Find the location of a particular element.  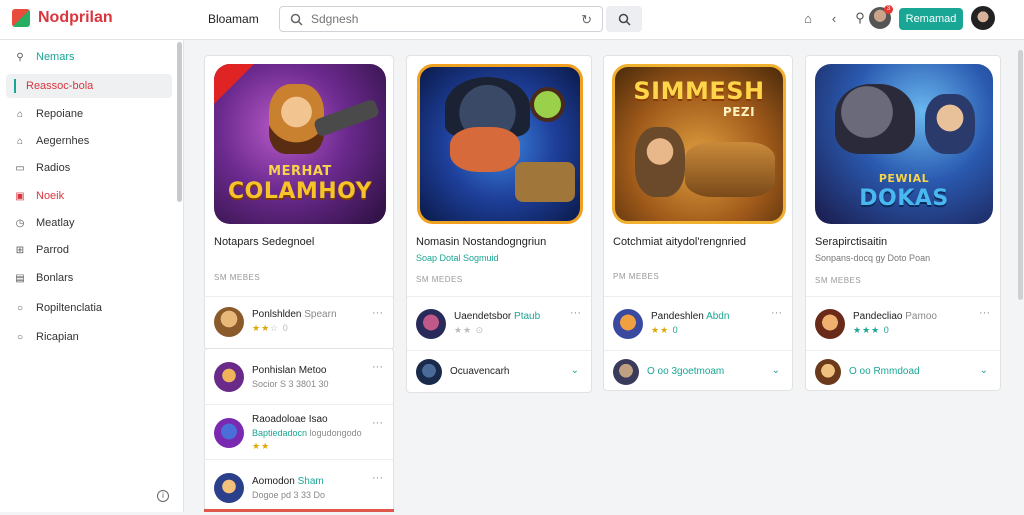

art-kicker: PEWIAL is located at coordinates (904, 178).